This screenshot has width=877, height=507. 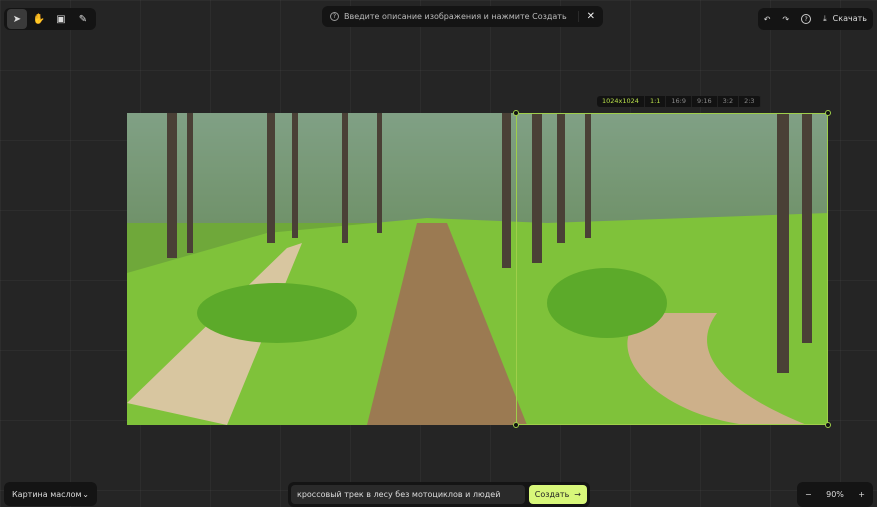 What do you see at coordinates (577, 494) in the screenshot?
I see `arrow-right-icon: →` at bounding box center [577, 494].